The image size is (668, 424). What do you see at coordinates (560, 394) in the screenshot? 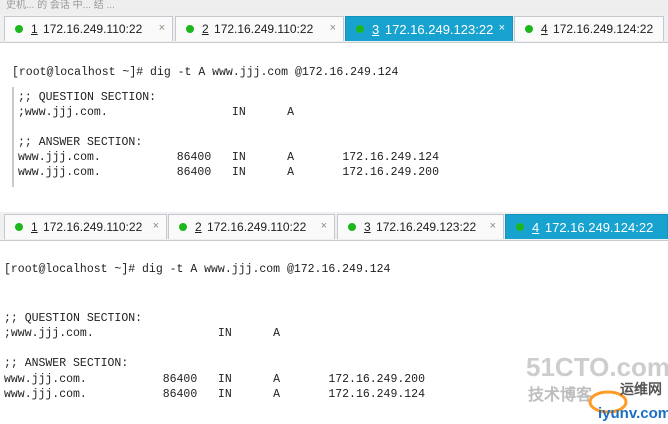
I see `watermark-tagline: 技术博客` at bounding box center [560, 394].